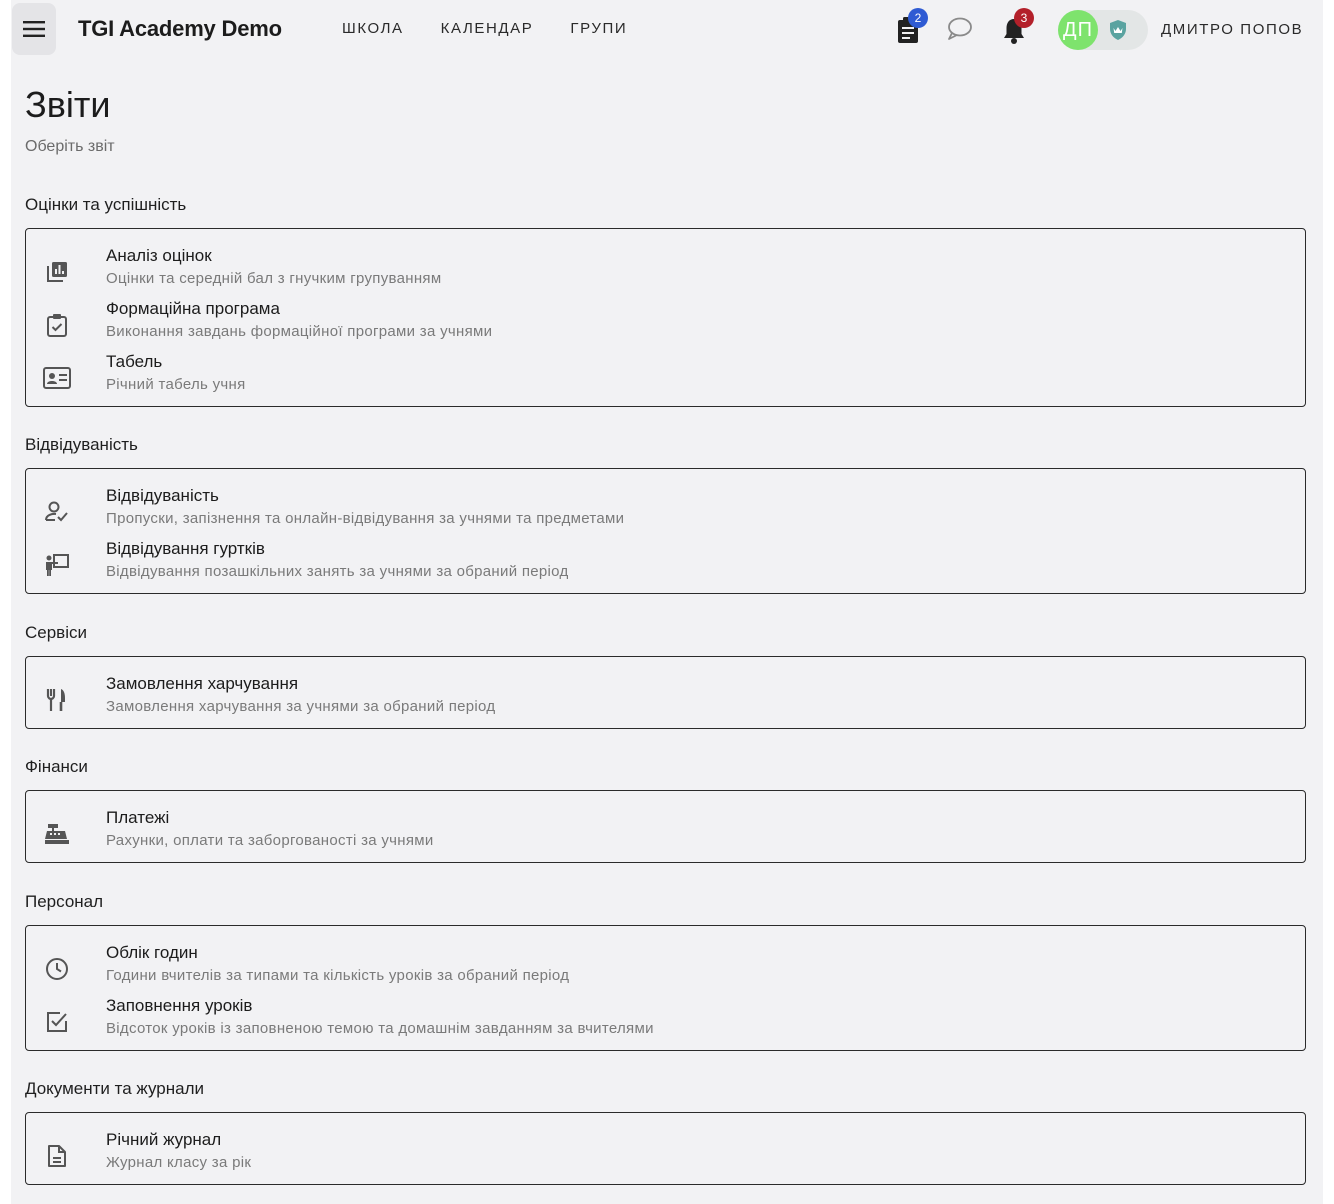 This screenshot has height=1204, width=1334. Describe the element at coordinates (106, 204) in the screenshot. I see `section-title-grades: Оцінки та успішність` at that location.